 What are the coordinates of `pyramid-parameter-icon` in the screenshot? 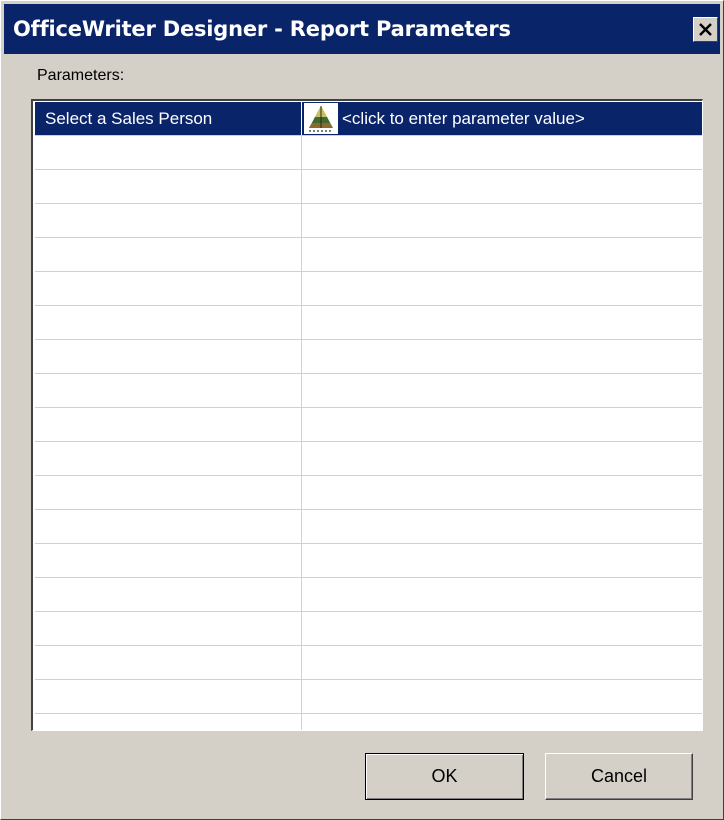 It's located at (321, 118).